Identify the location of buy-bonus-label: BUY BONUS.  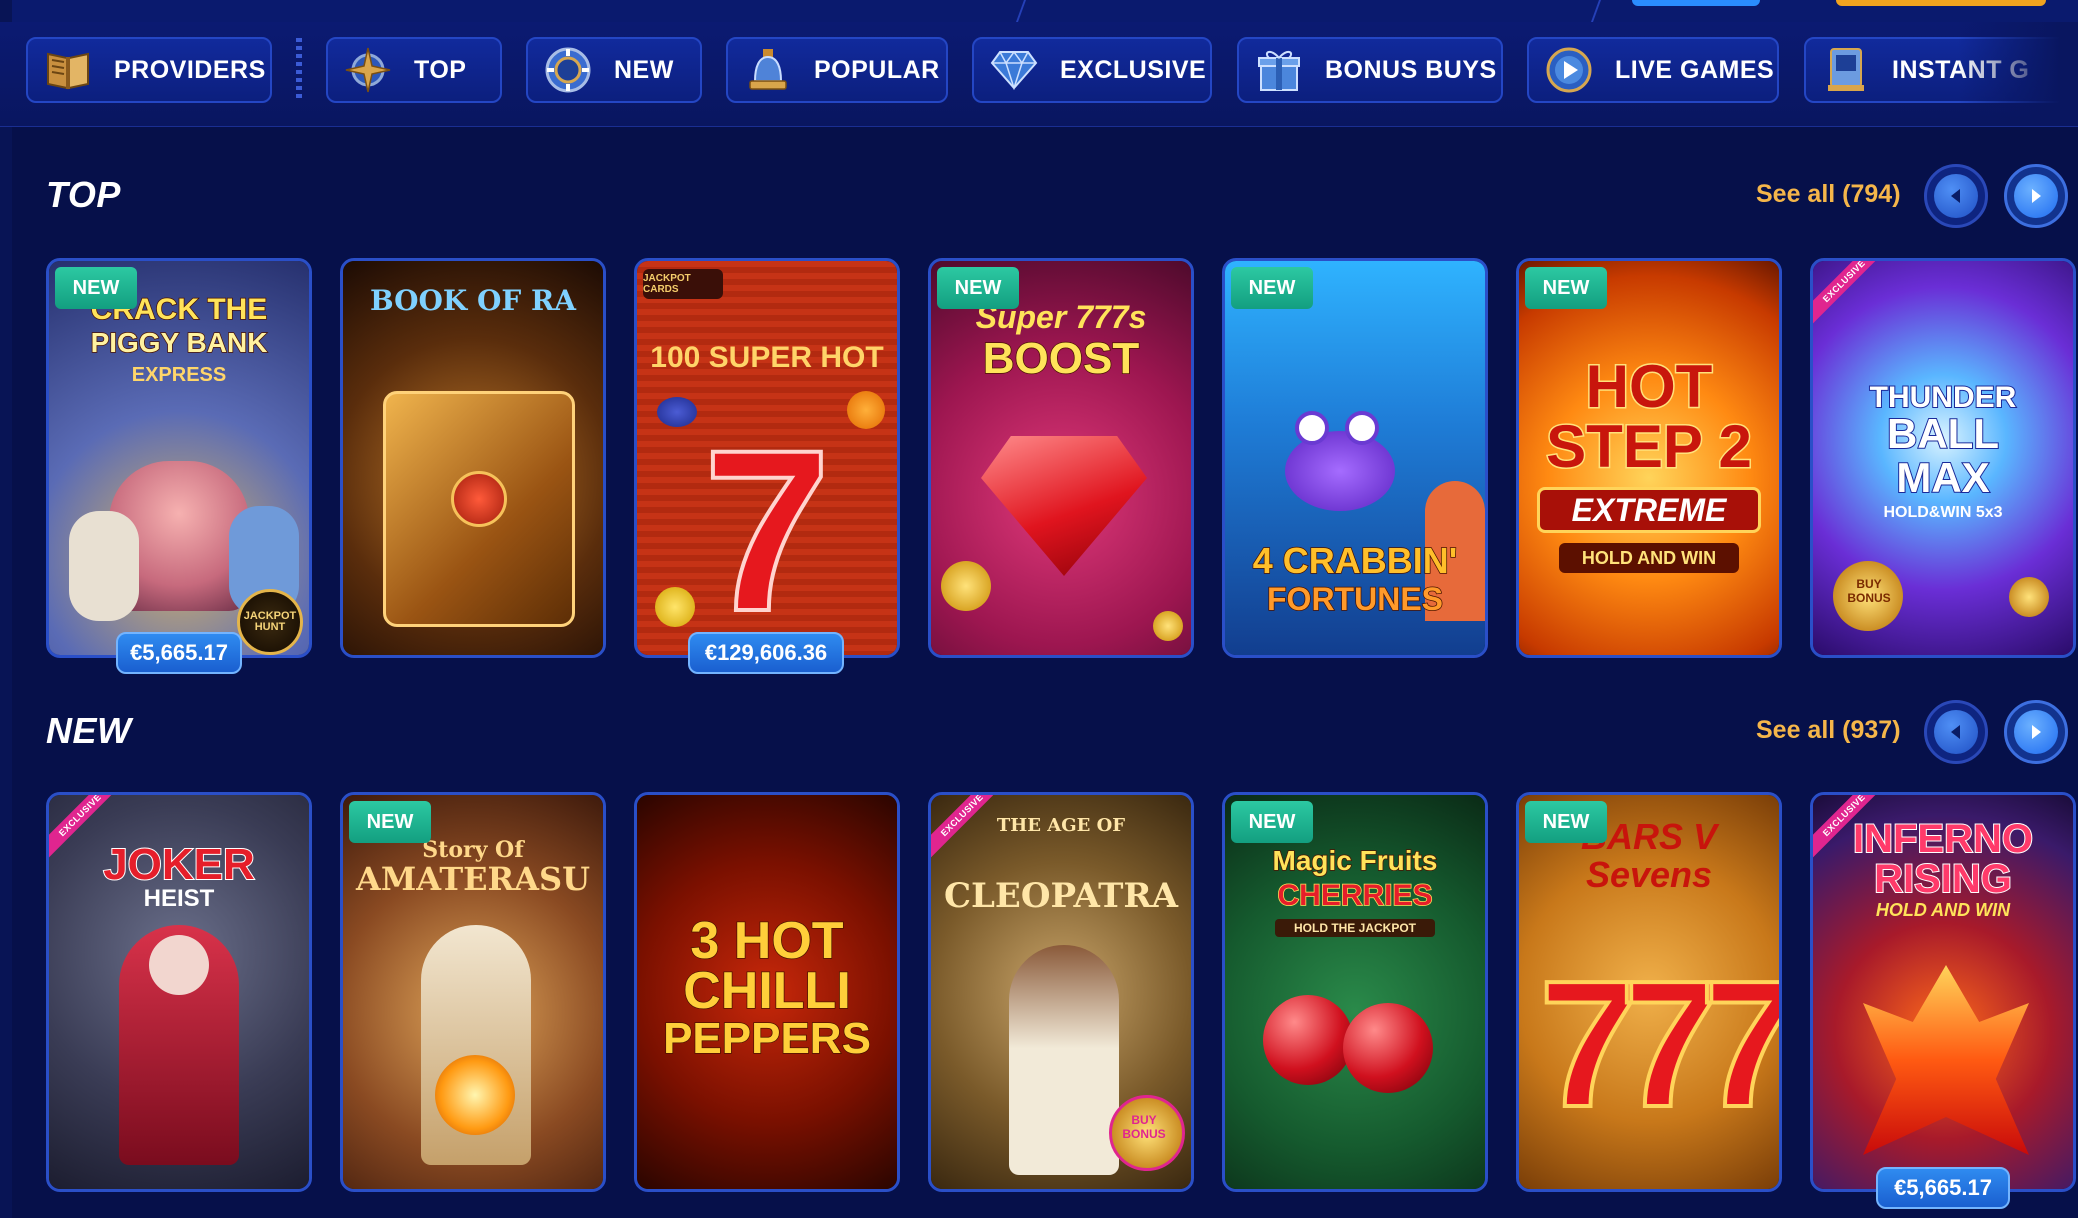
(1144, 1127).